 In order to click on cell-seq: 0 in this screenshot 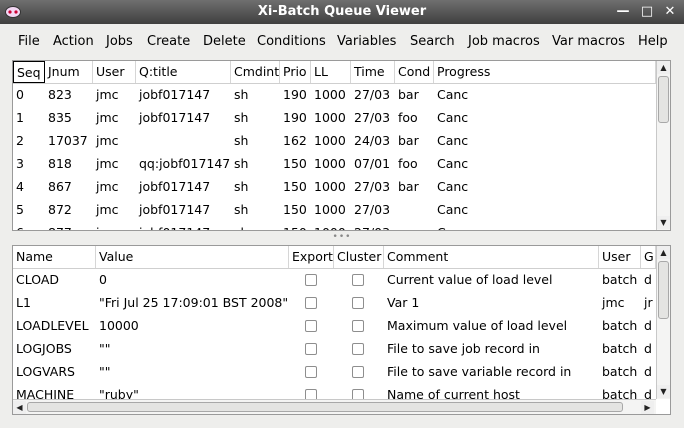, I will do `click(20, 94)`.